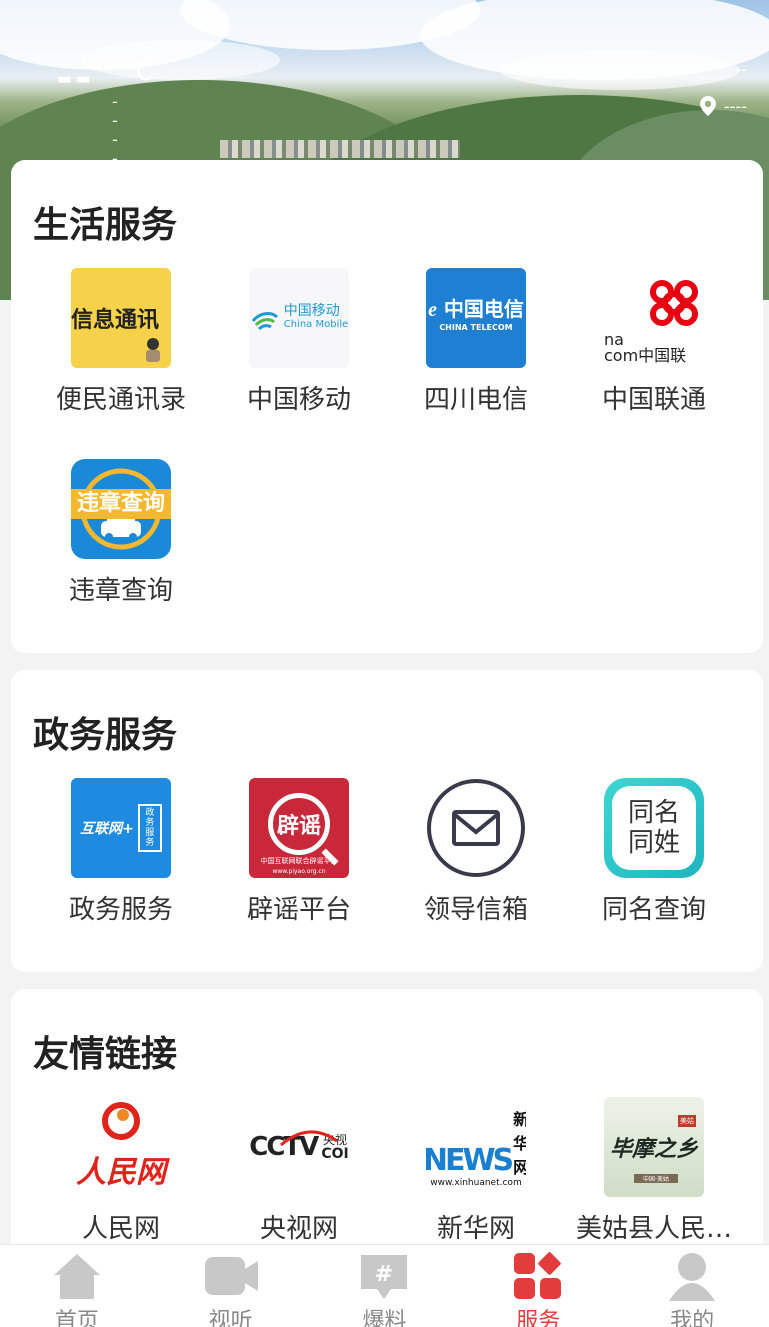 The image size is (769, 1327). I want to click on section-title: 友情链接, so click(105, 1054).